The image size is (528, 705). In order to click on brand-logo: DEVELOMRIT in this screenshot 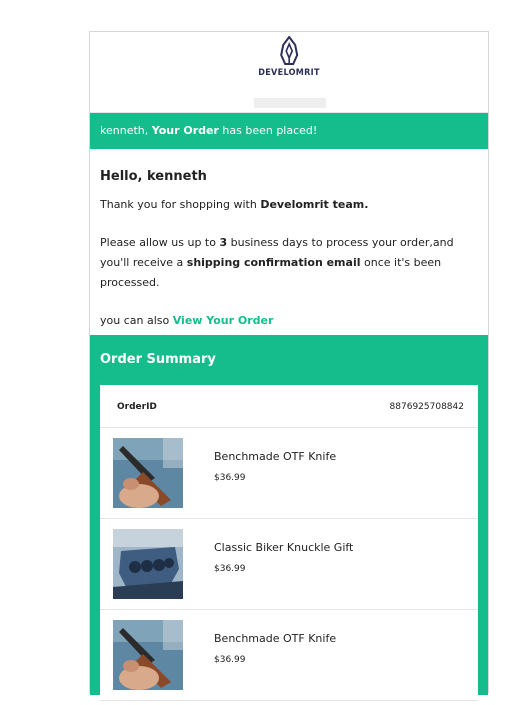, I will do `click(289, 57)`.